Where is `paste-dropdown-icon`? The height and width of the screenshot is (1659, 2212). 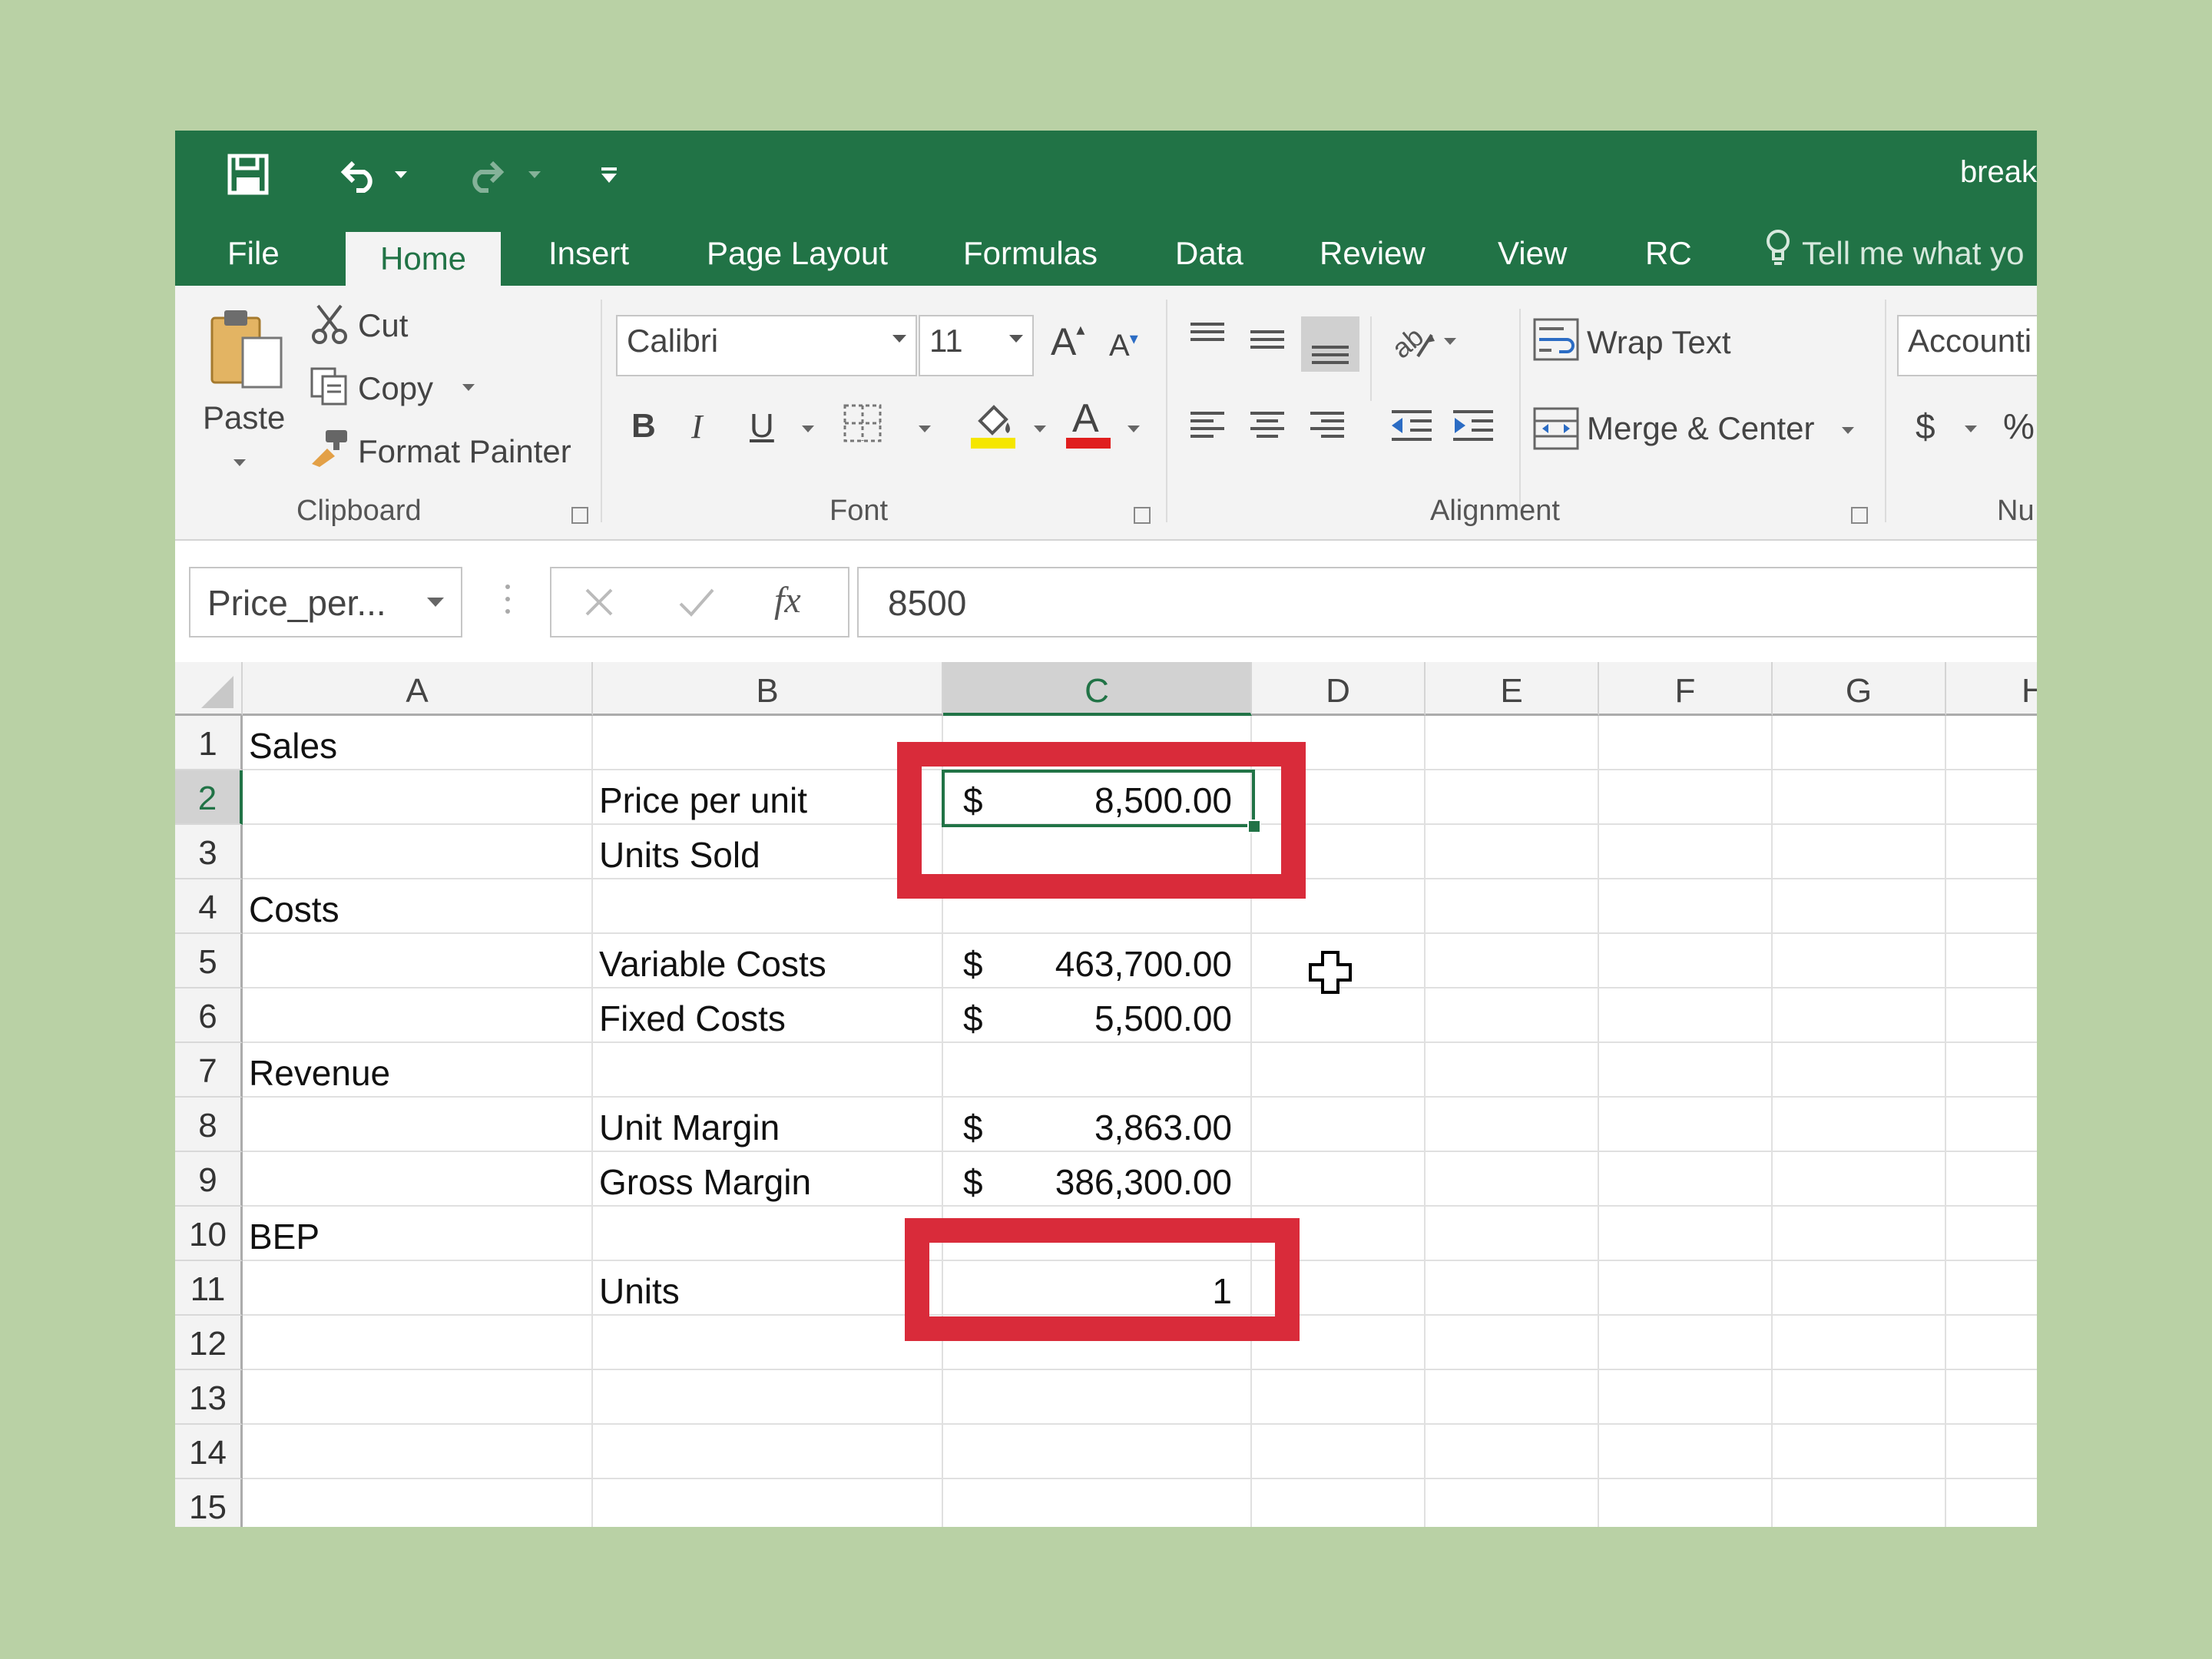
paste-dropdown-icon is located at coordinates (240, 463).